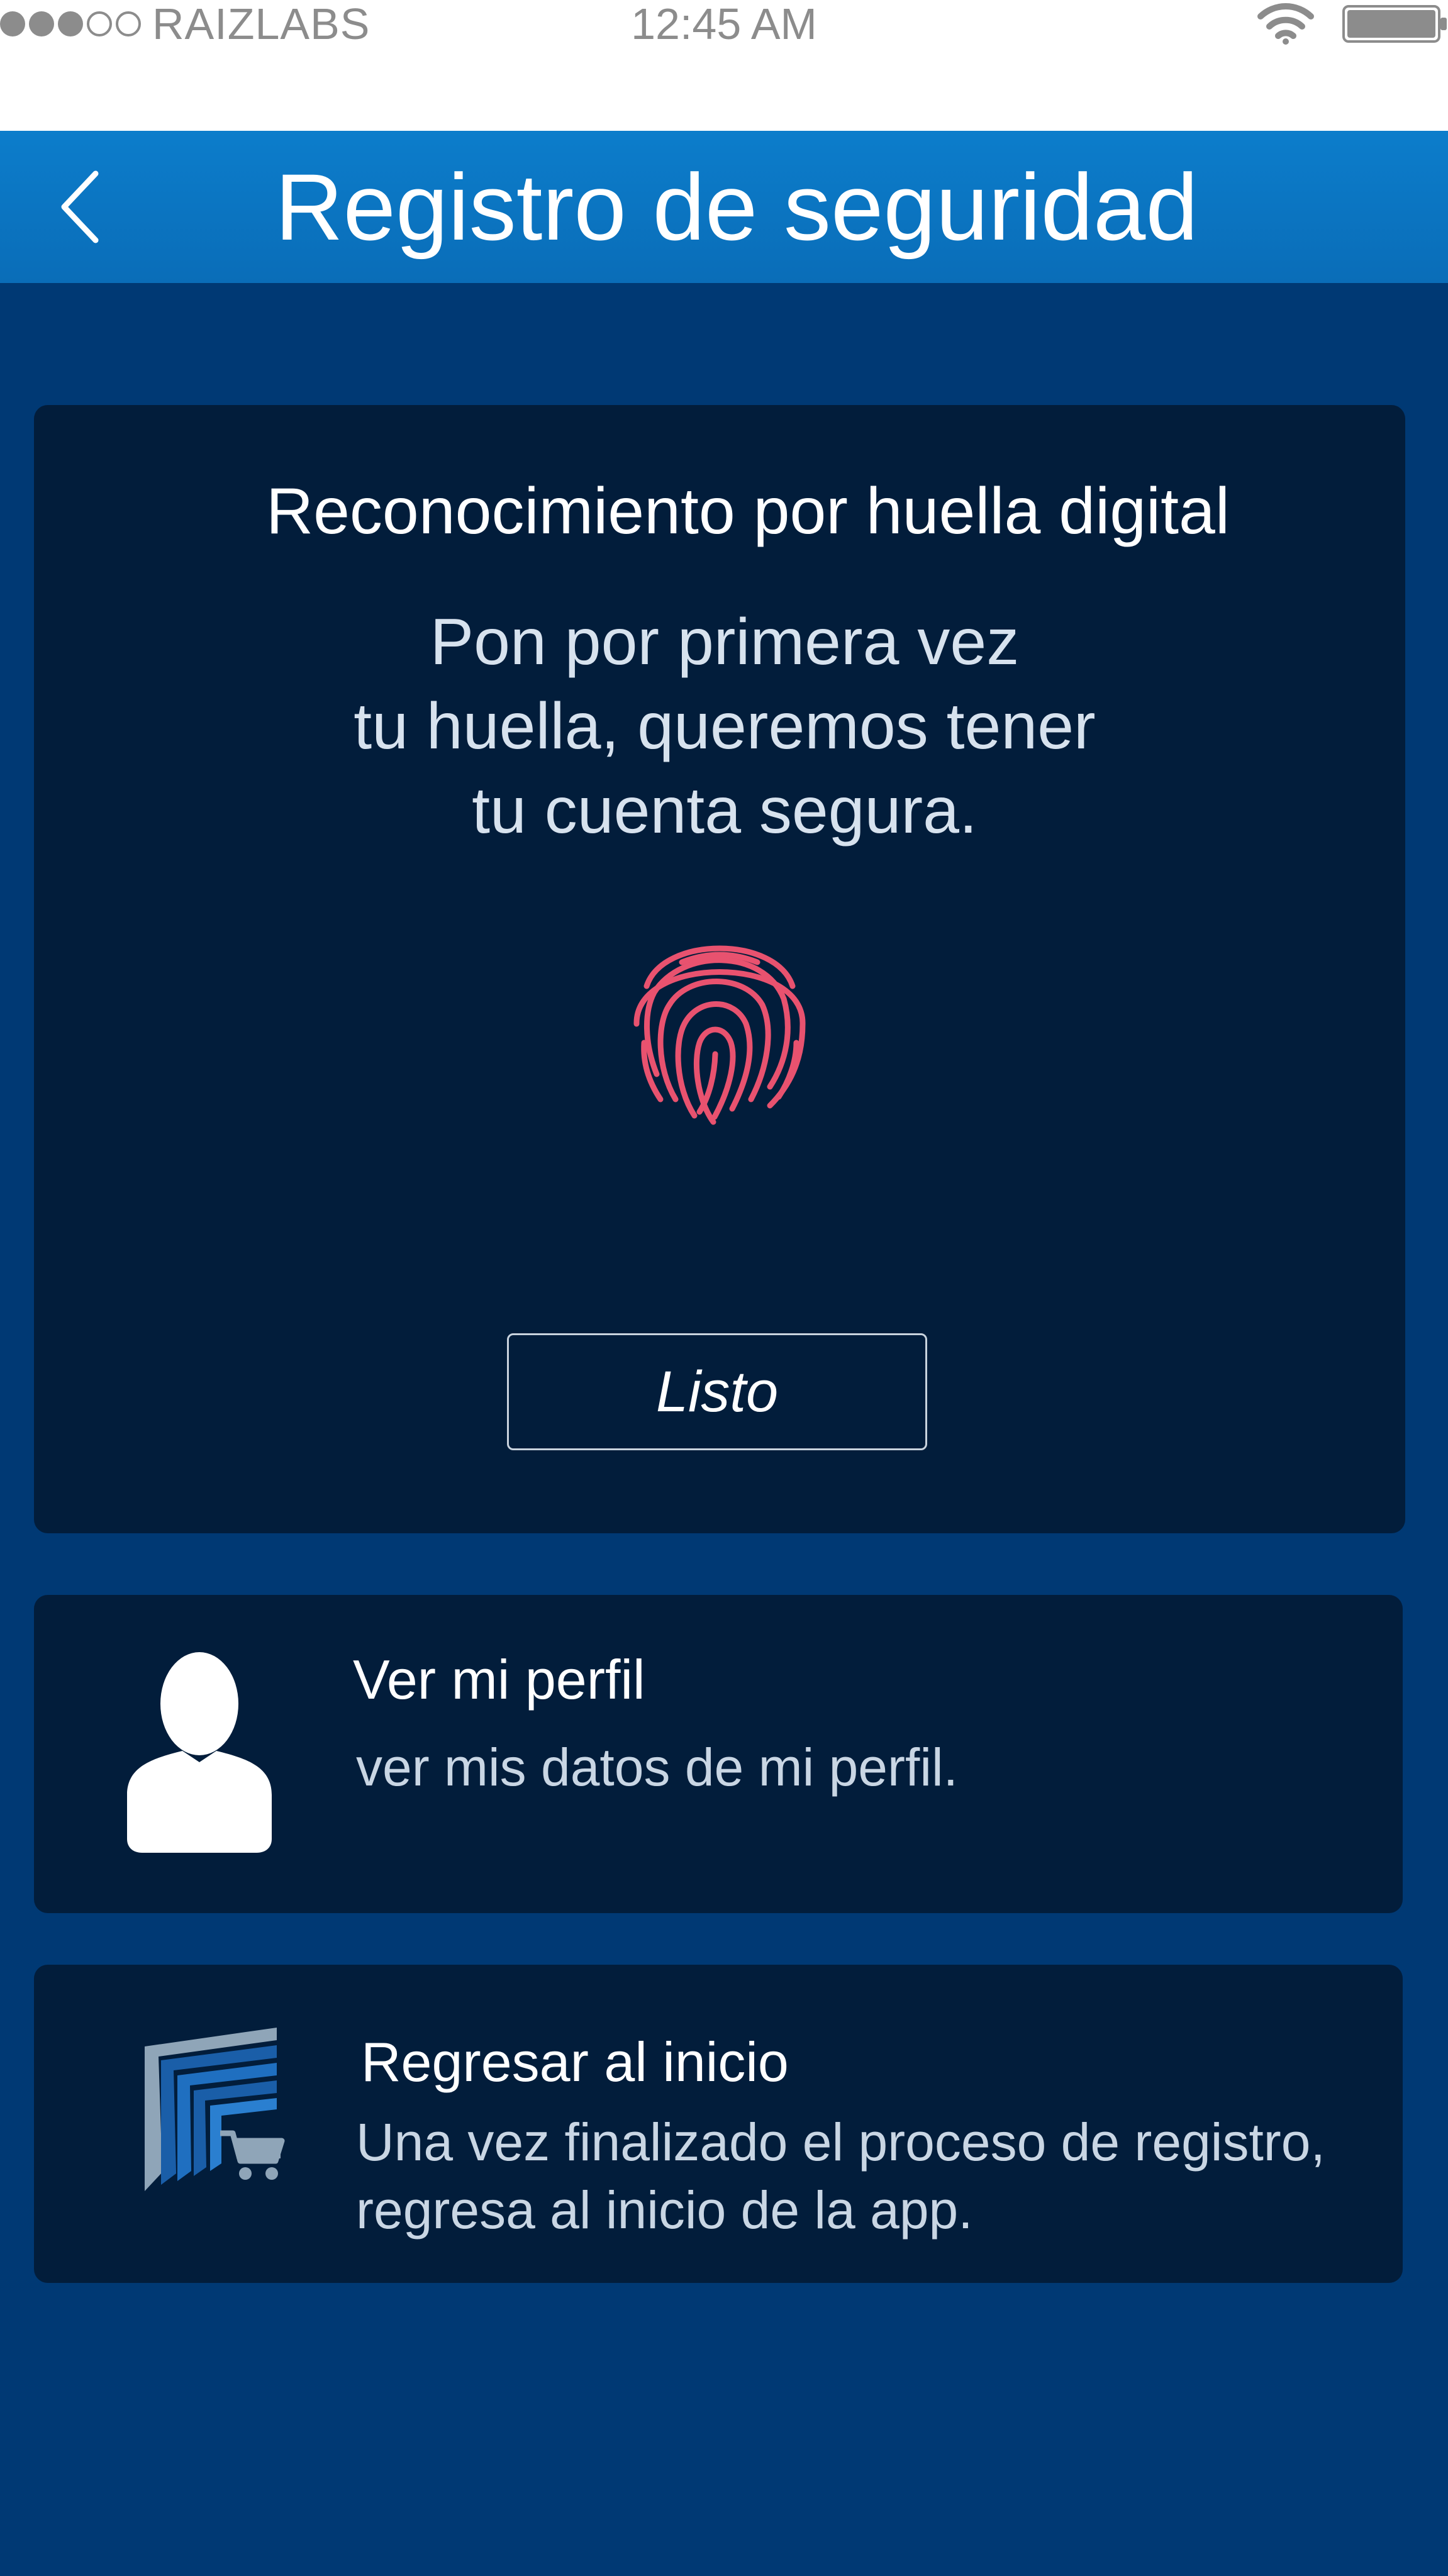  Describe the element at coordinates (575, 2062) in the screenshot. I see `back-to-home-title: Regresar al inicio` at that location.